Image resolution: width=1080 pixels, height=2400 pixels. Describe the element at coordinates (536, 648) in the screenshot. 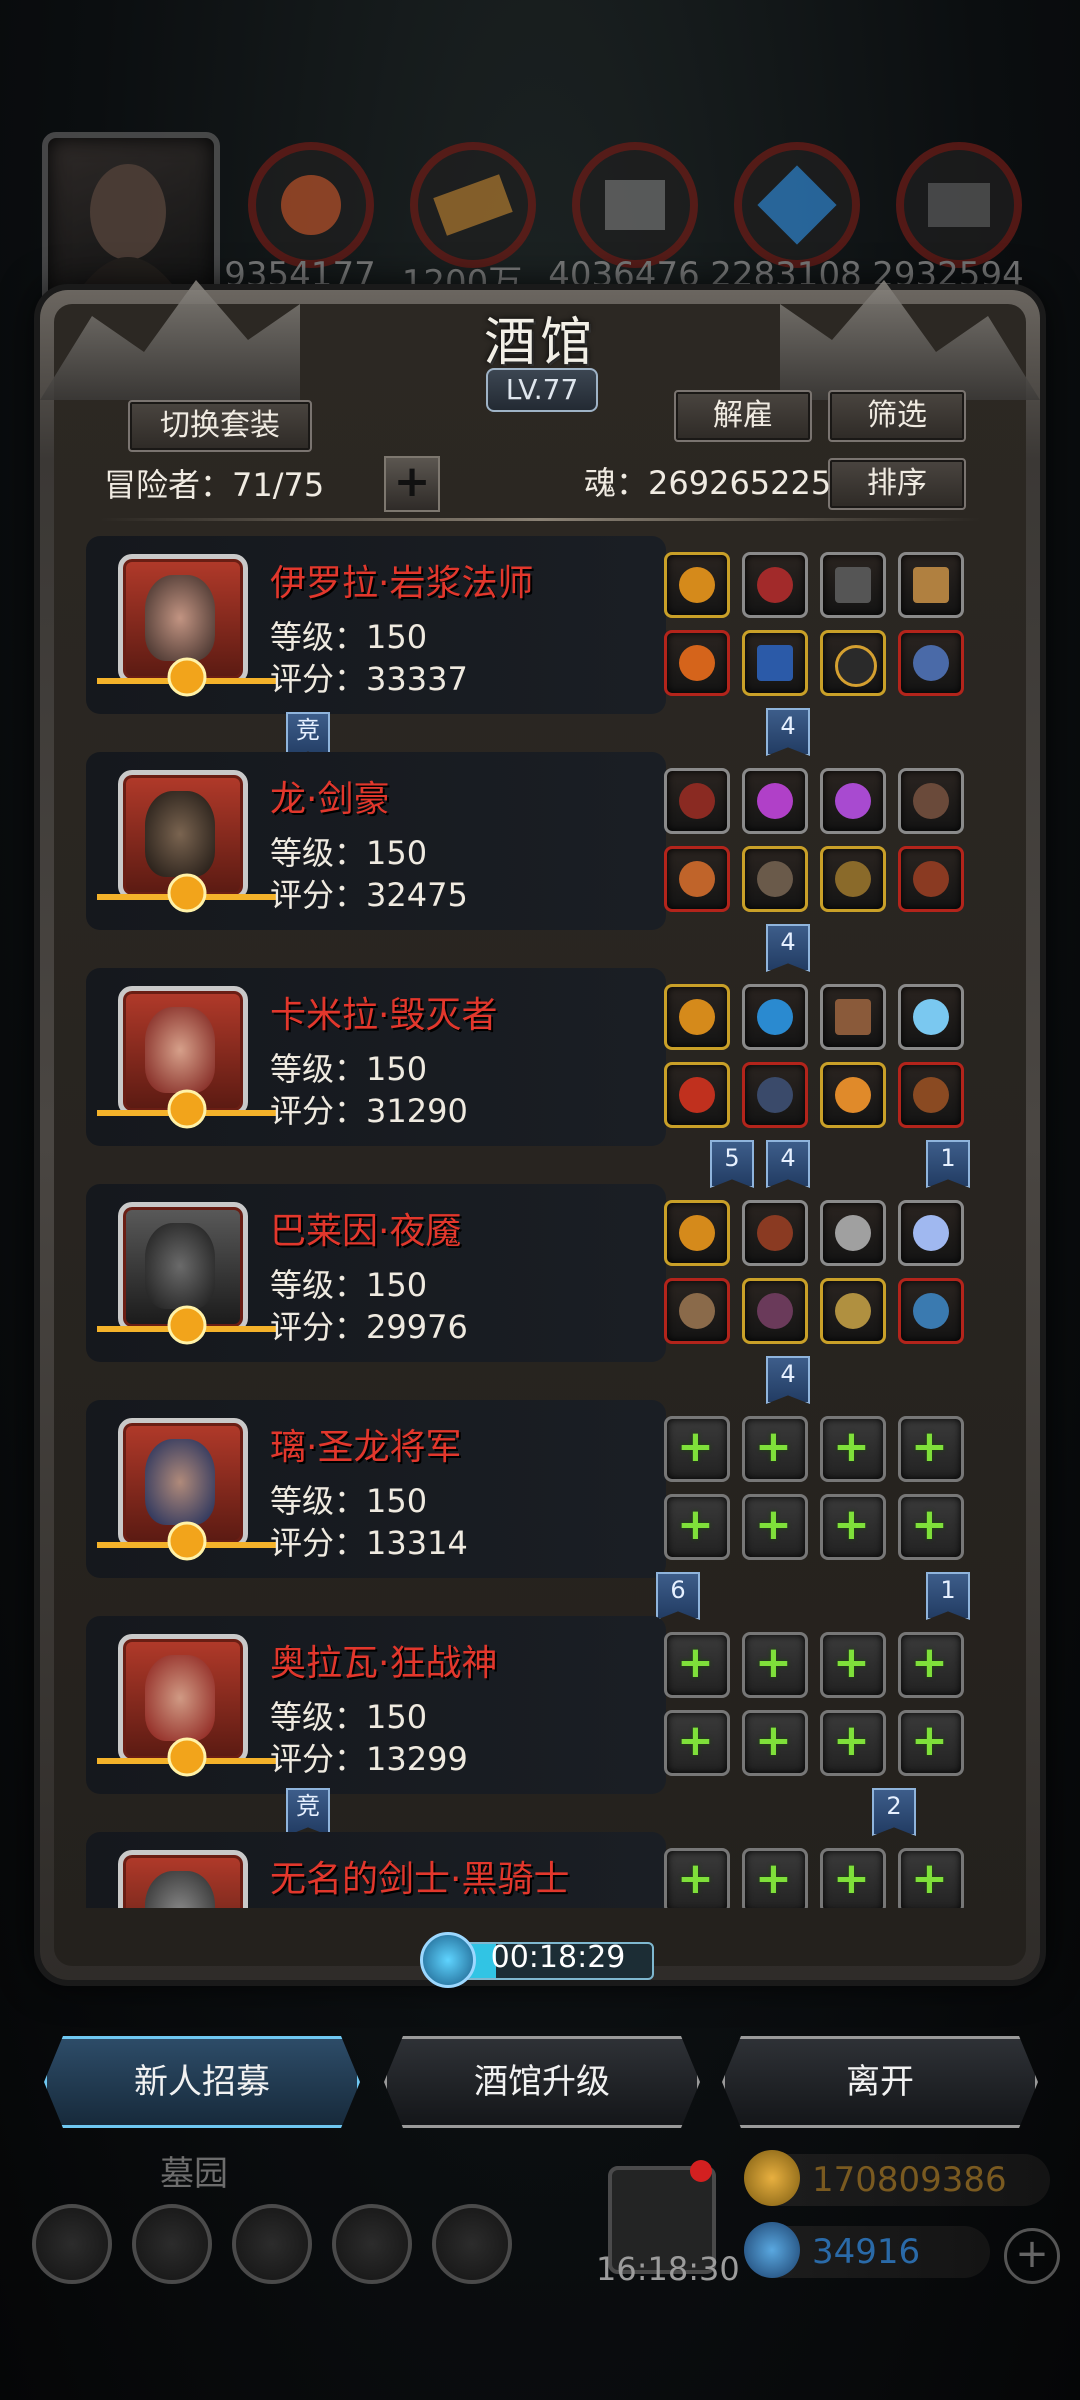

I see `hero-row: 伊罗拉·岩浆法师 等级：150 评分：33337 竞 4` at that location.